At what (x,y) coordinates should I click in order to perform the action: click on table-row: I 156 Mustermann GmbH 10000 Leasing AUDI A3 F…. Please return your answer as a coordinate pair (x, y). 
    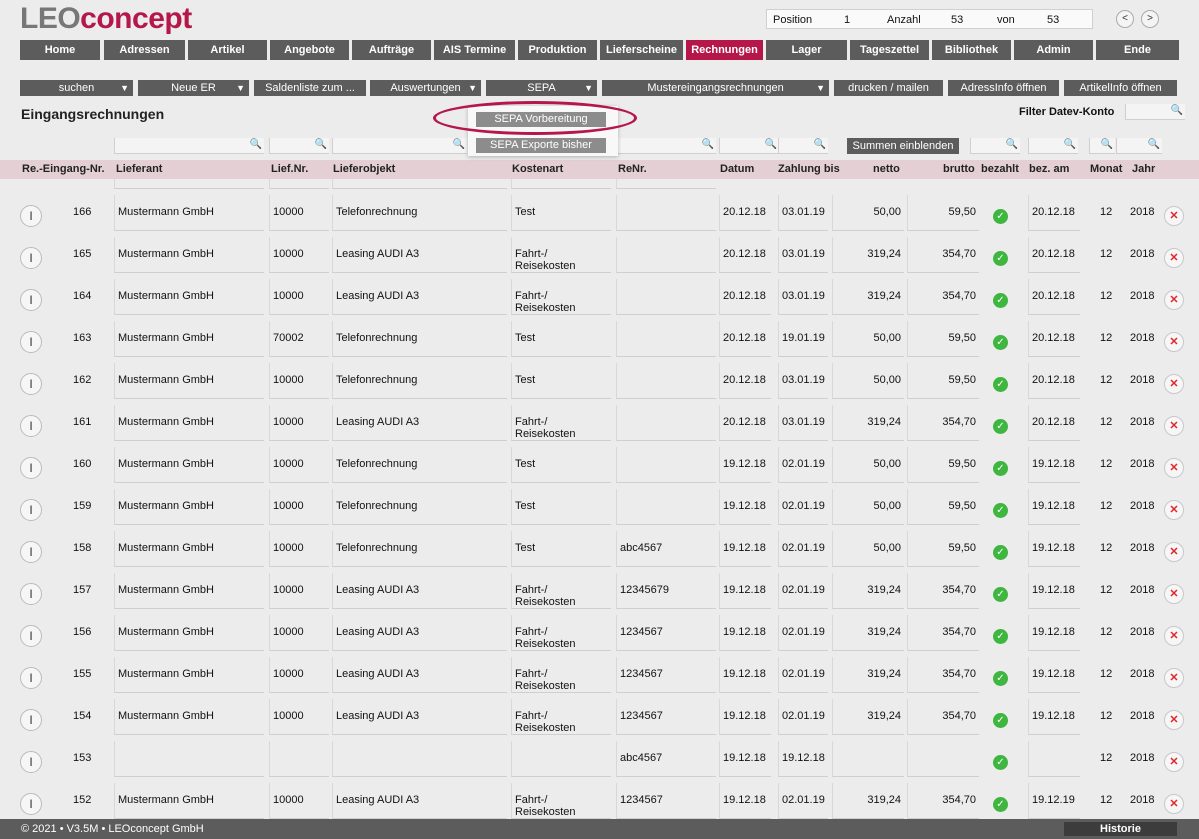
    Looking at the image, I should click on (599, 636).